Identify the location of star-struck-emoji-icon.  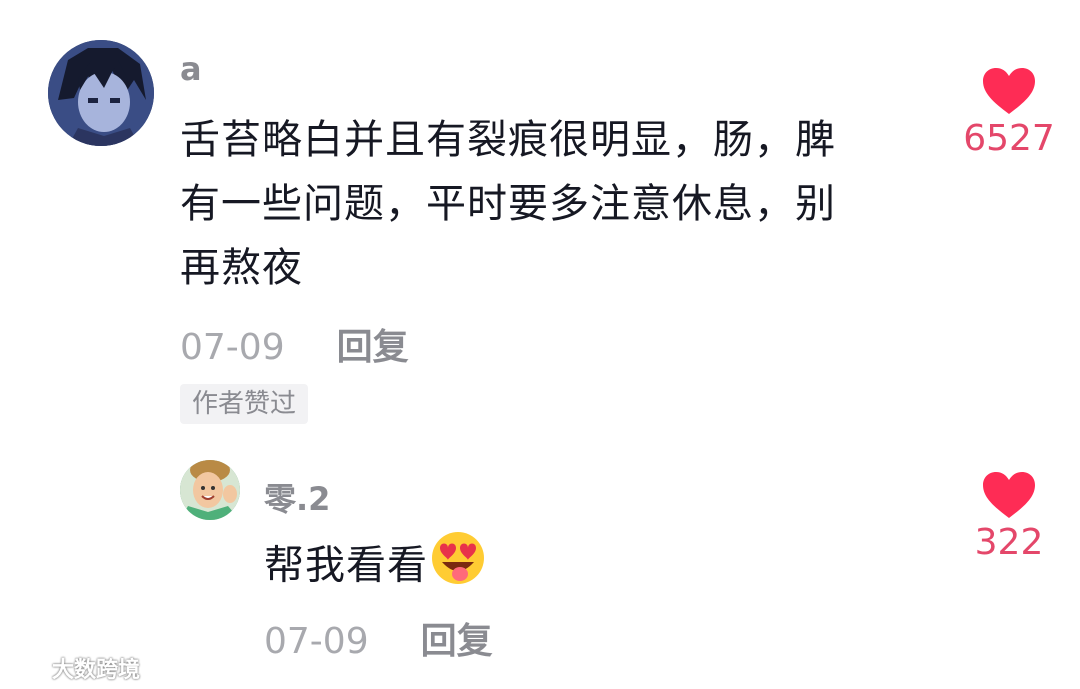
(458, 567).